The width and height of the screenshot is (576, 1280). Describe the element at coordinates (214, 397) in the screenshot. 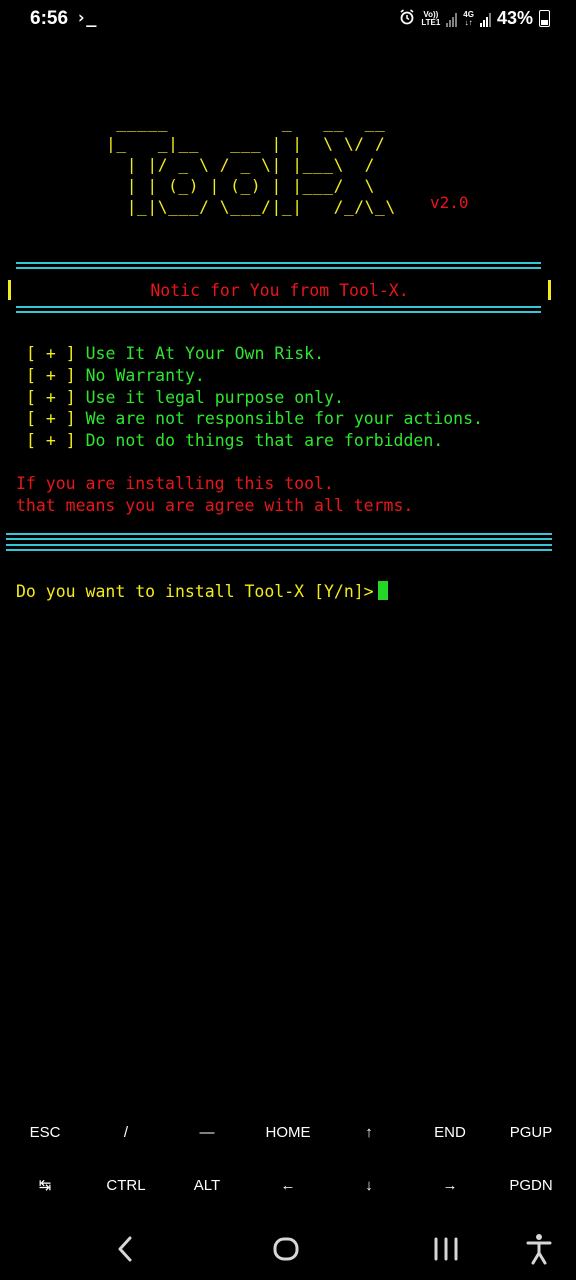

I see `rule-text: Use it legal purpose only.` at that location.